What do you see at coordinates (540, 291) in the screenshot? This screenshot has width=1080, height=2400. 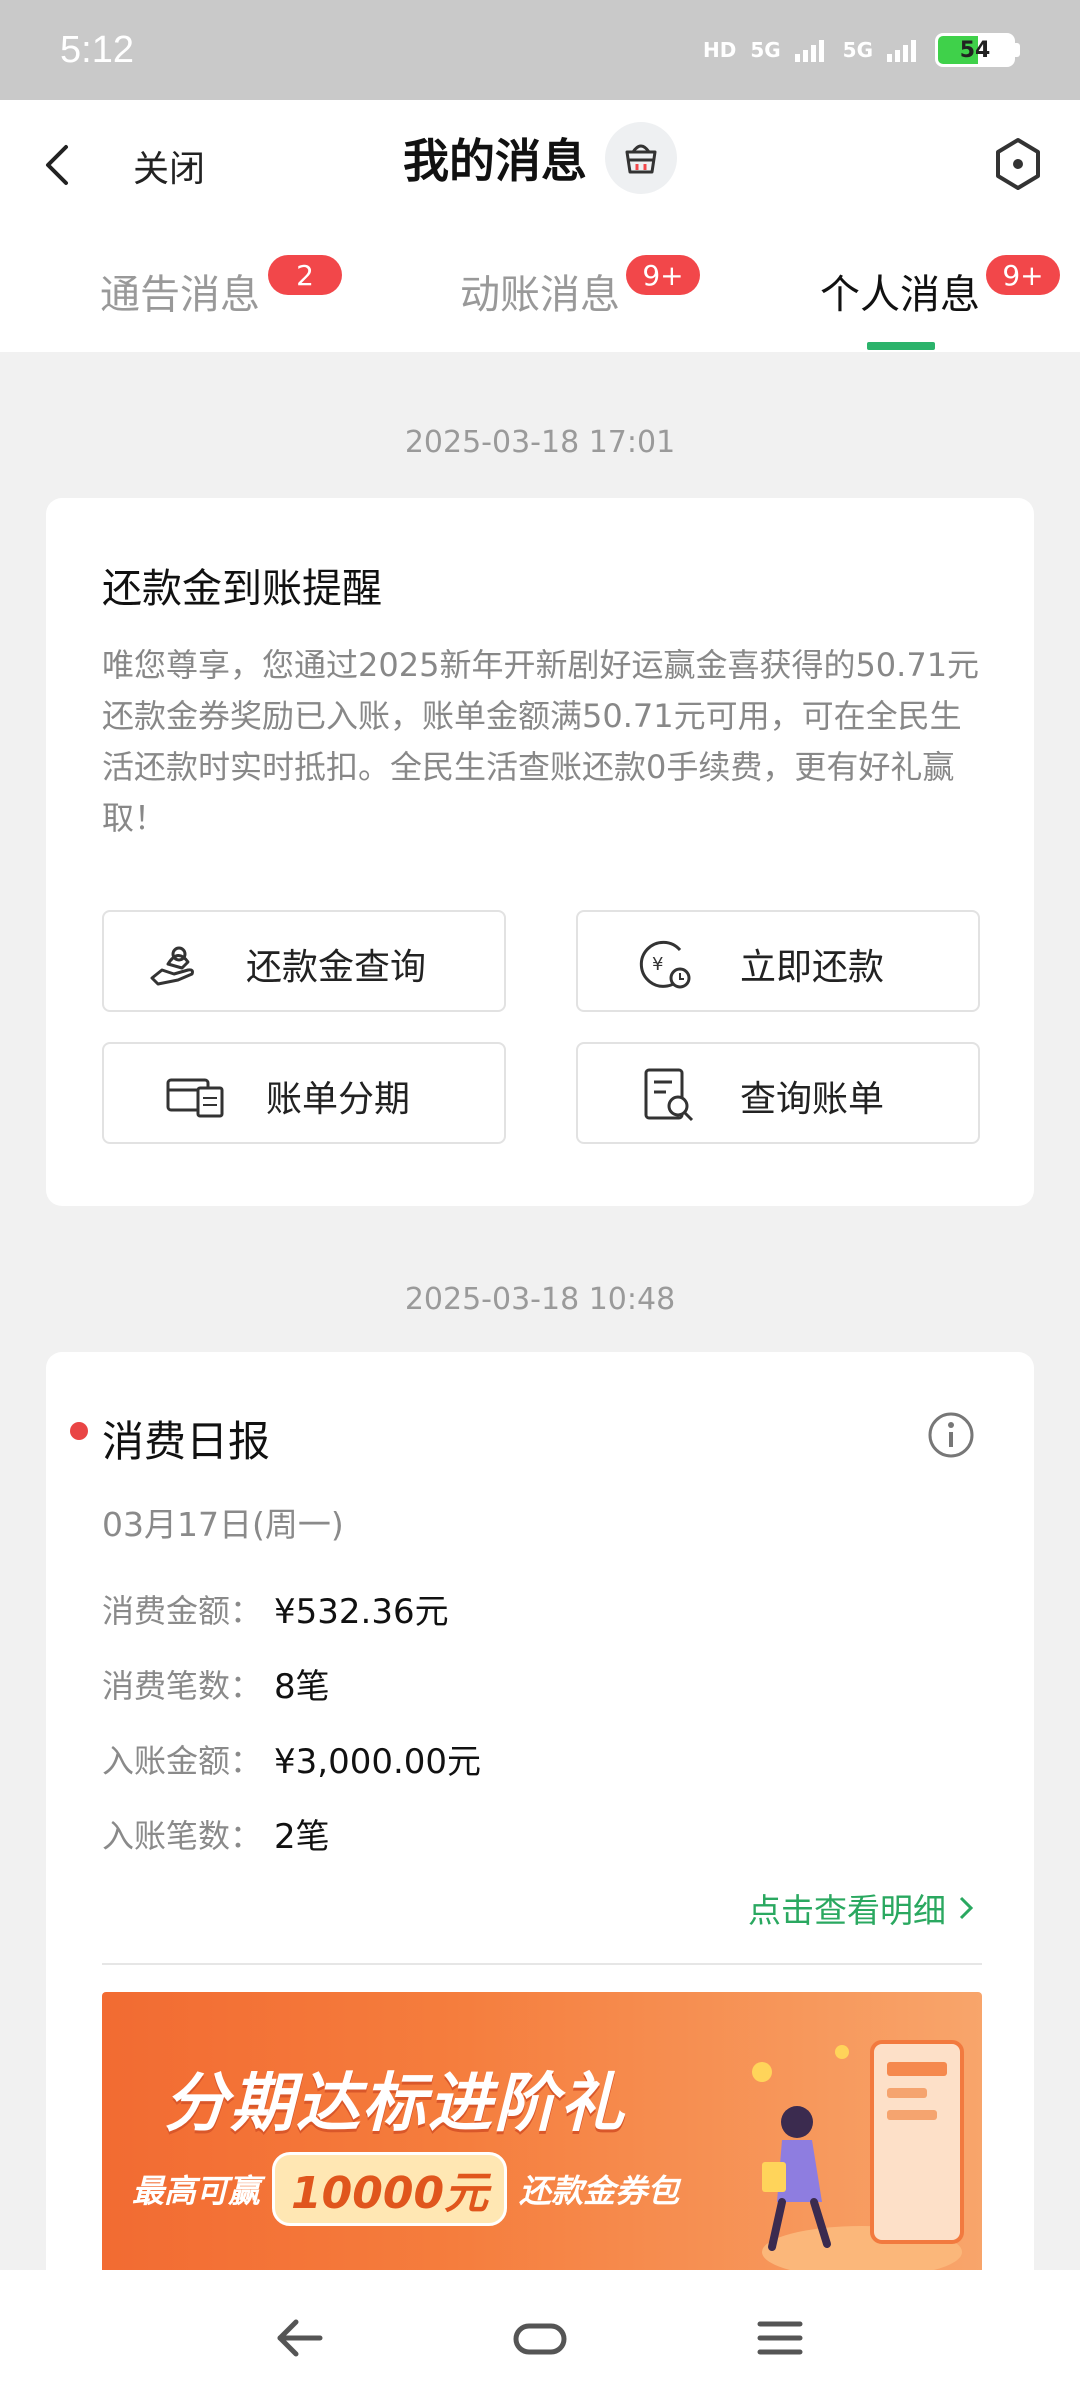 I see `tab-transactions: 动账消息` at bounding box center [540, 291].